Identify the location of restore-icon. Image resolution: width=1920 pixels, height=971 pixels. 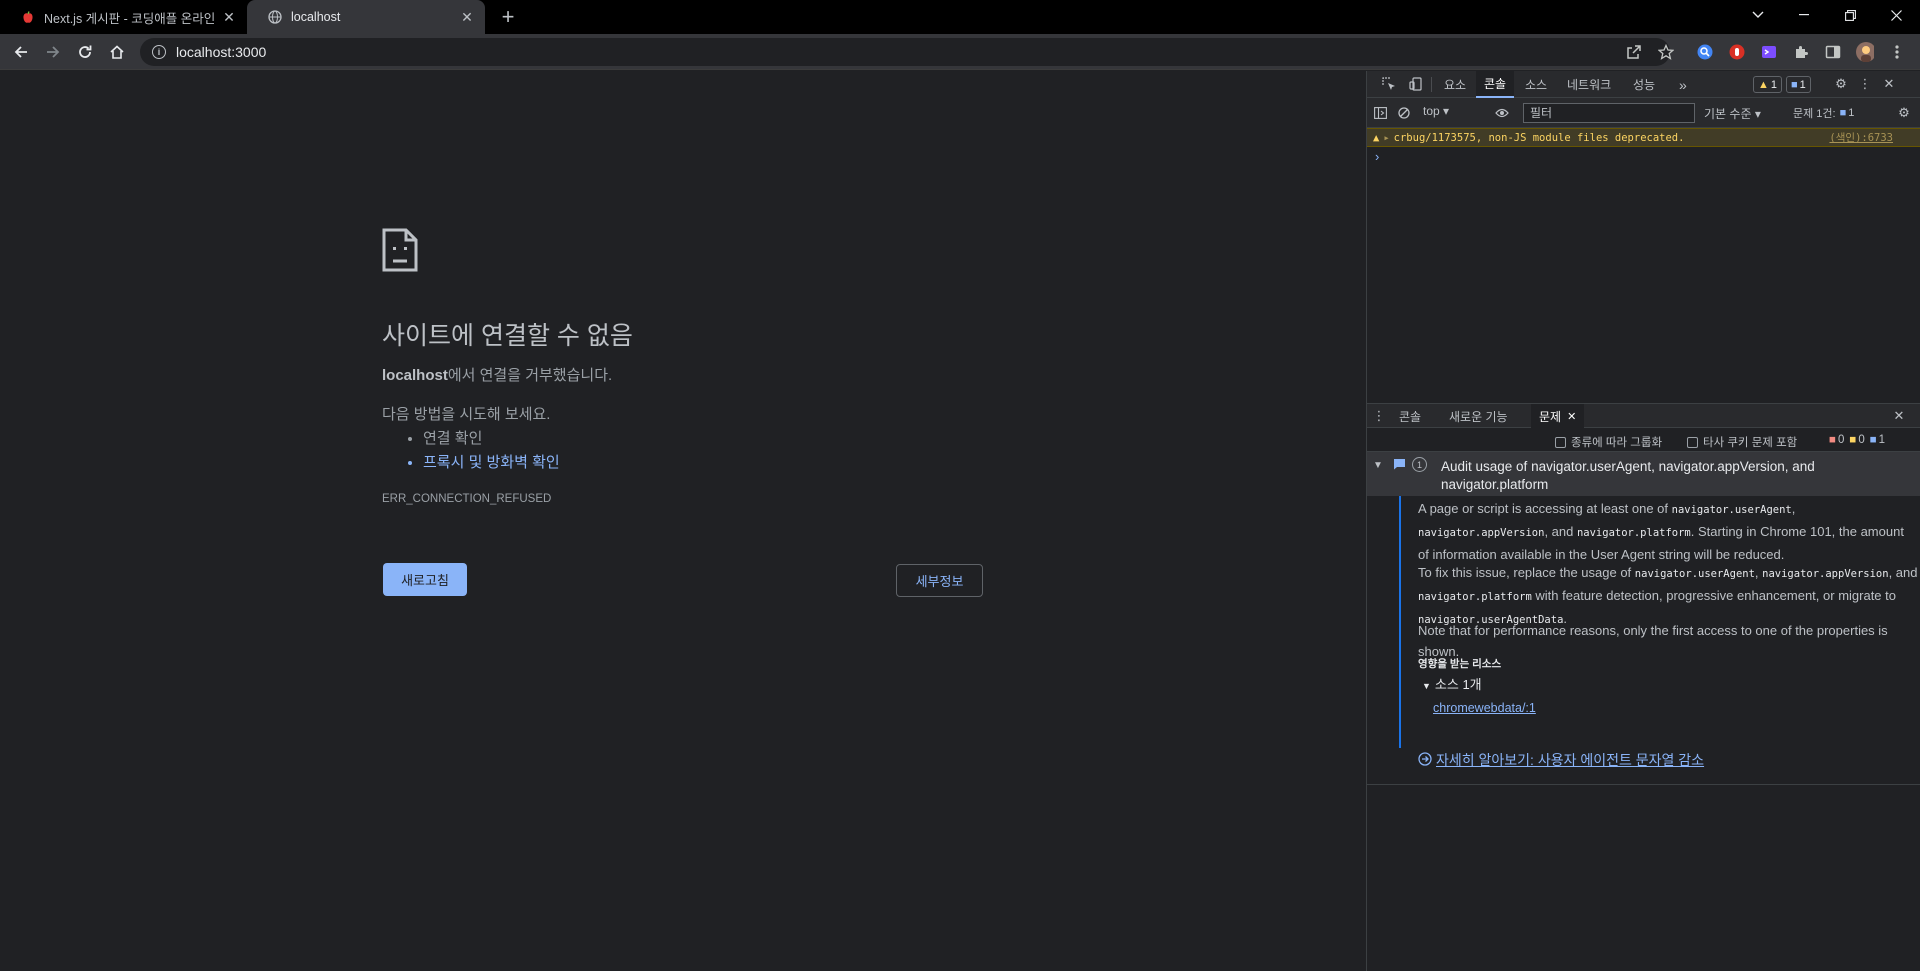
(1850, 15).